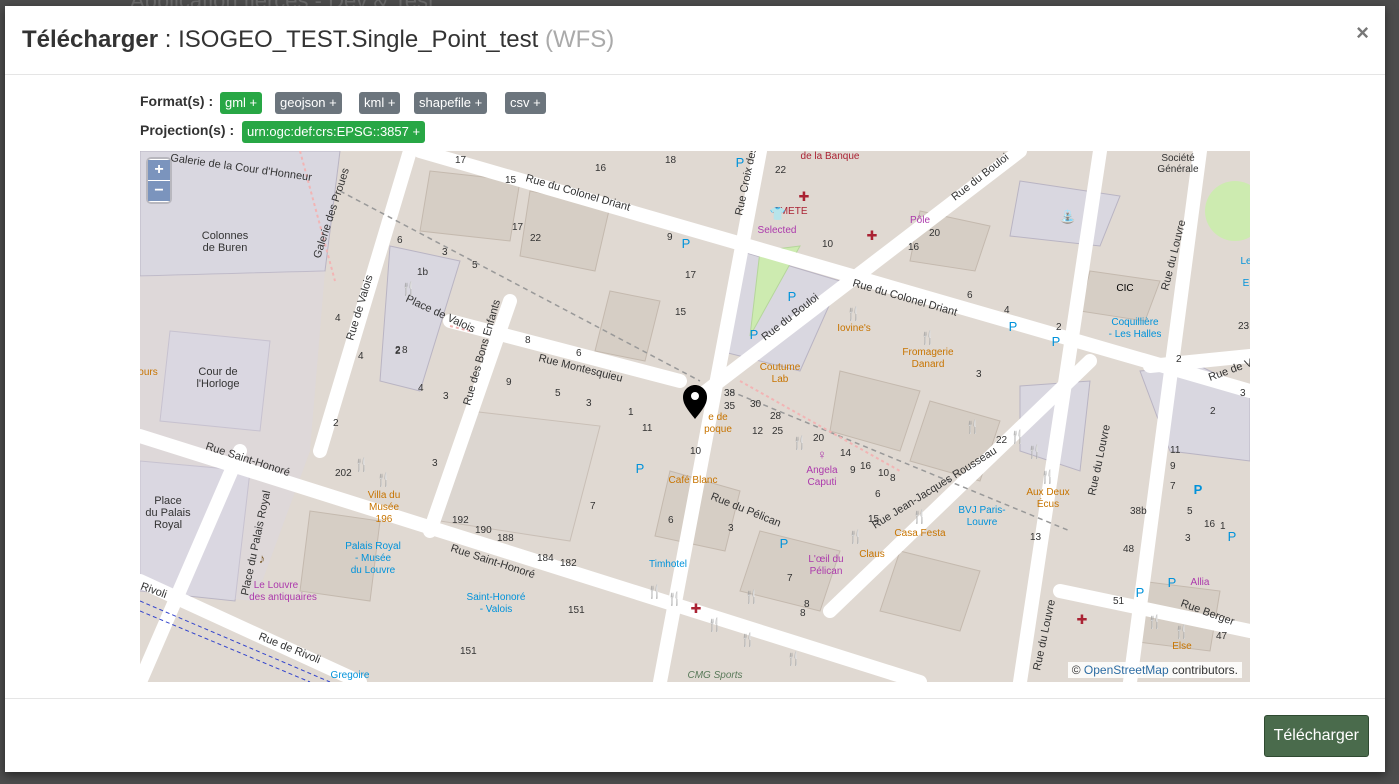  Describe the element at coordinates (1203, 670) in the screenshot. I see `attribution-suffix: contributors.` at that location.